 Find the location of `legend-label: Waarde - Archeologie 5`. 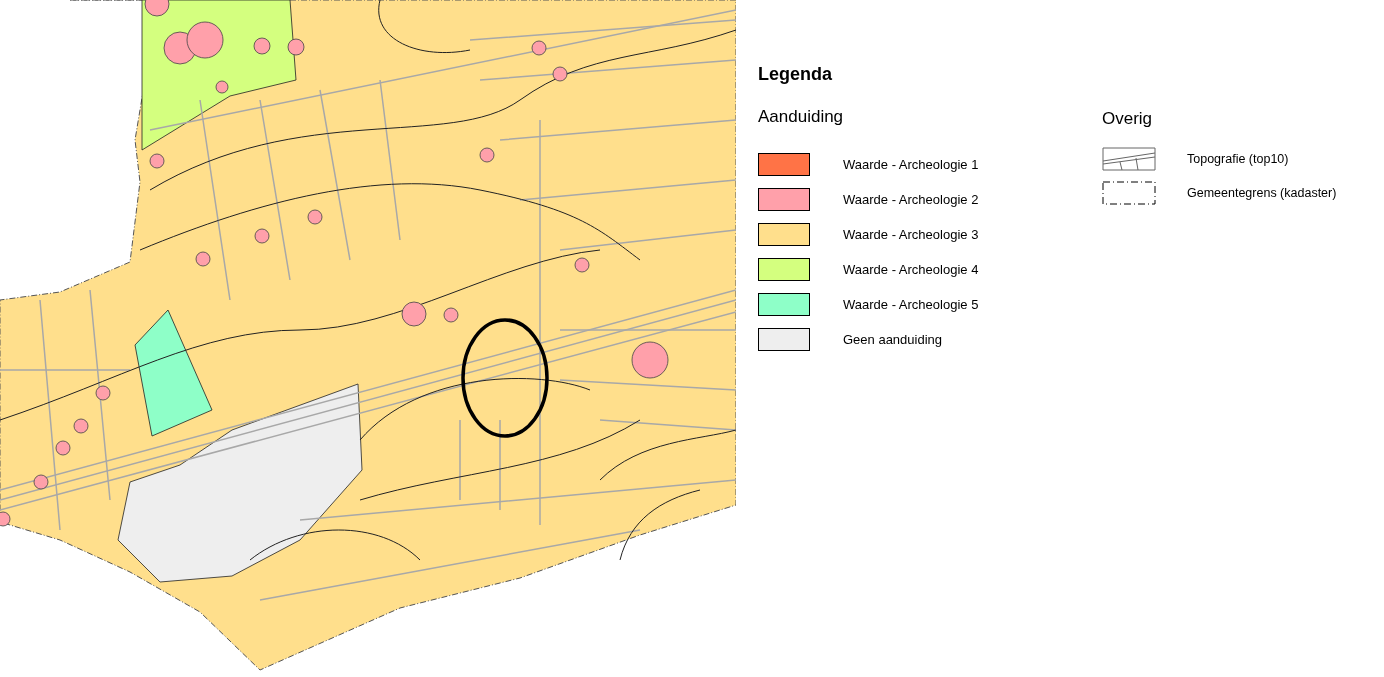

legend-label: Waarde - Archeologie 5 is located at coordinates (911, 304).